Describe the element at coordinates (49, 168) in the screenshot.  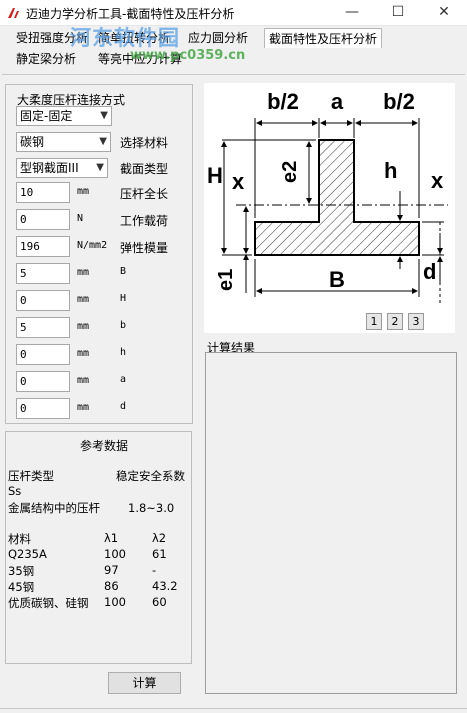
I see `section-type-value: 型钢截面III` at that location.